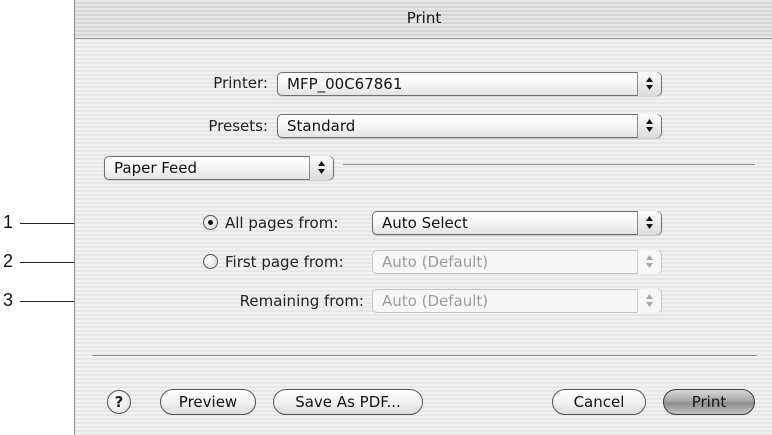 The height and width of the screenshot is (435, 772). Describe the element at coordinates (301, 301) in the screenshot. I see `remaining-label: Remaining from:` at that location.